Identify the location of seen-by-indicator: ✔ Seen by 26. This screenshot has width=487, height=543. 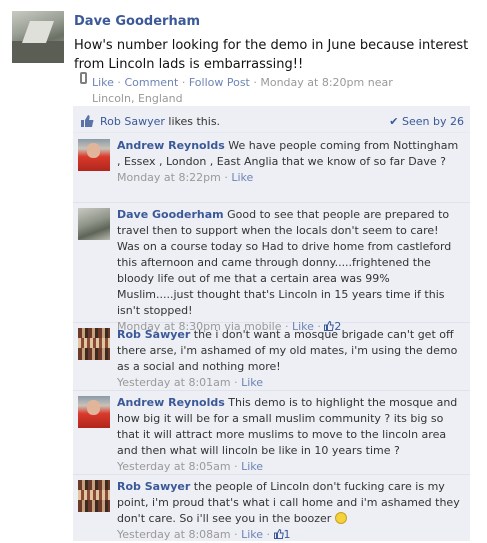
(426, 121).